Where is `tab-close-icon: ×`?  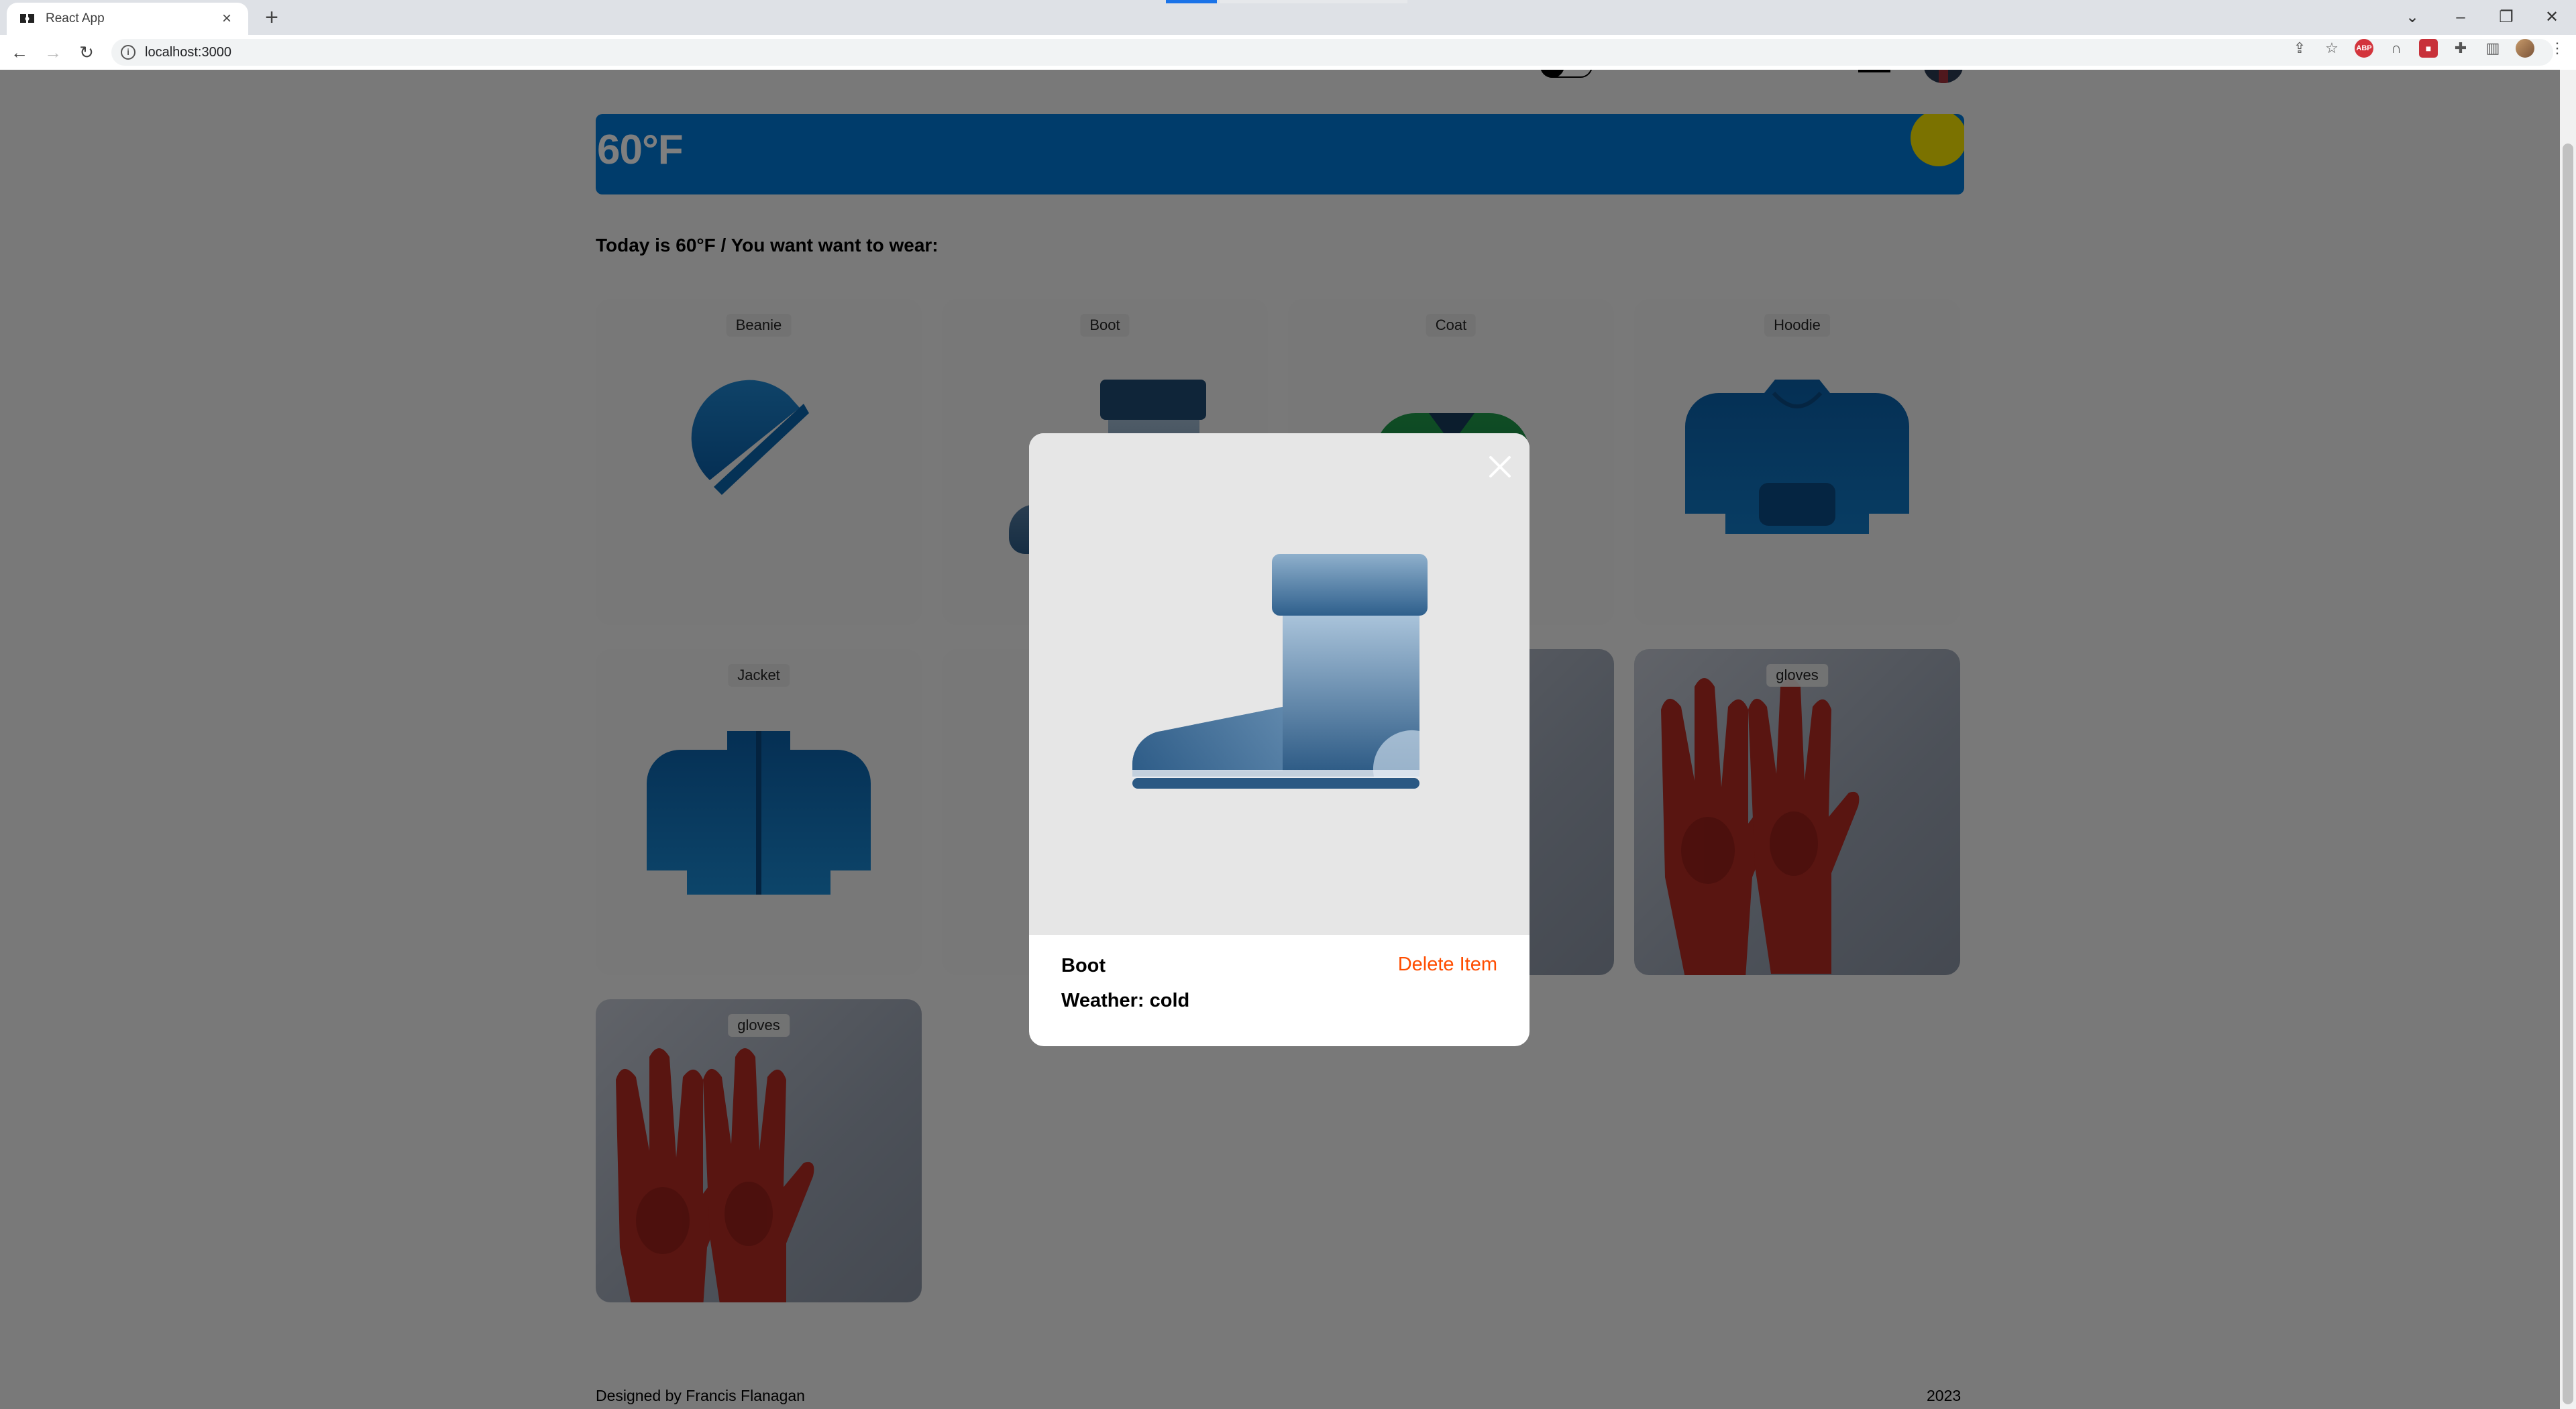
tab-close-icon: × is located at coordinates (226, 18).